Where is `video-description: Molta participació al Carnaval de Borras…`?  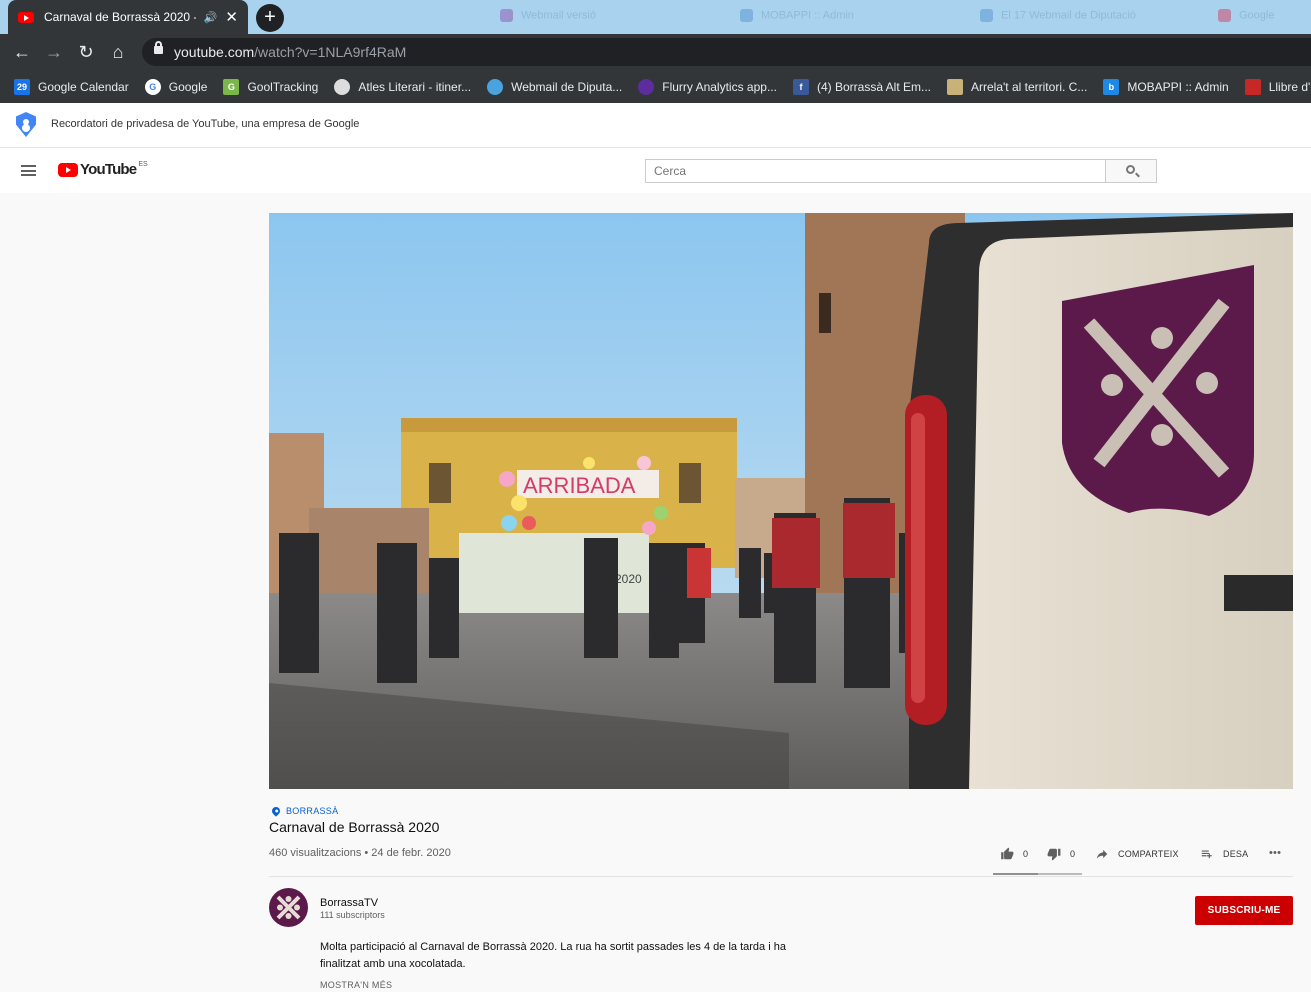 video-description: Molta participació al Carnaval de Borras… is located at coordinates (553, 955).